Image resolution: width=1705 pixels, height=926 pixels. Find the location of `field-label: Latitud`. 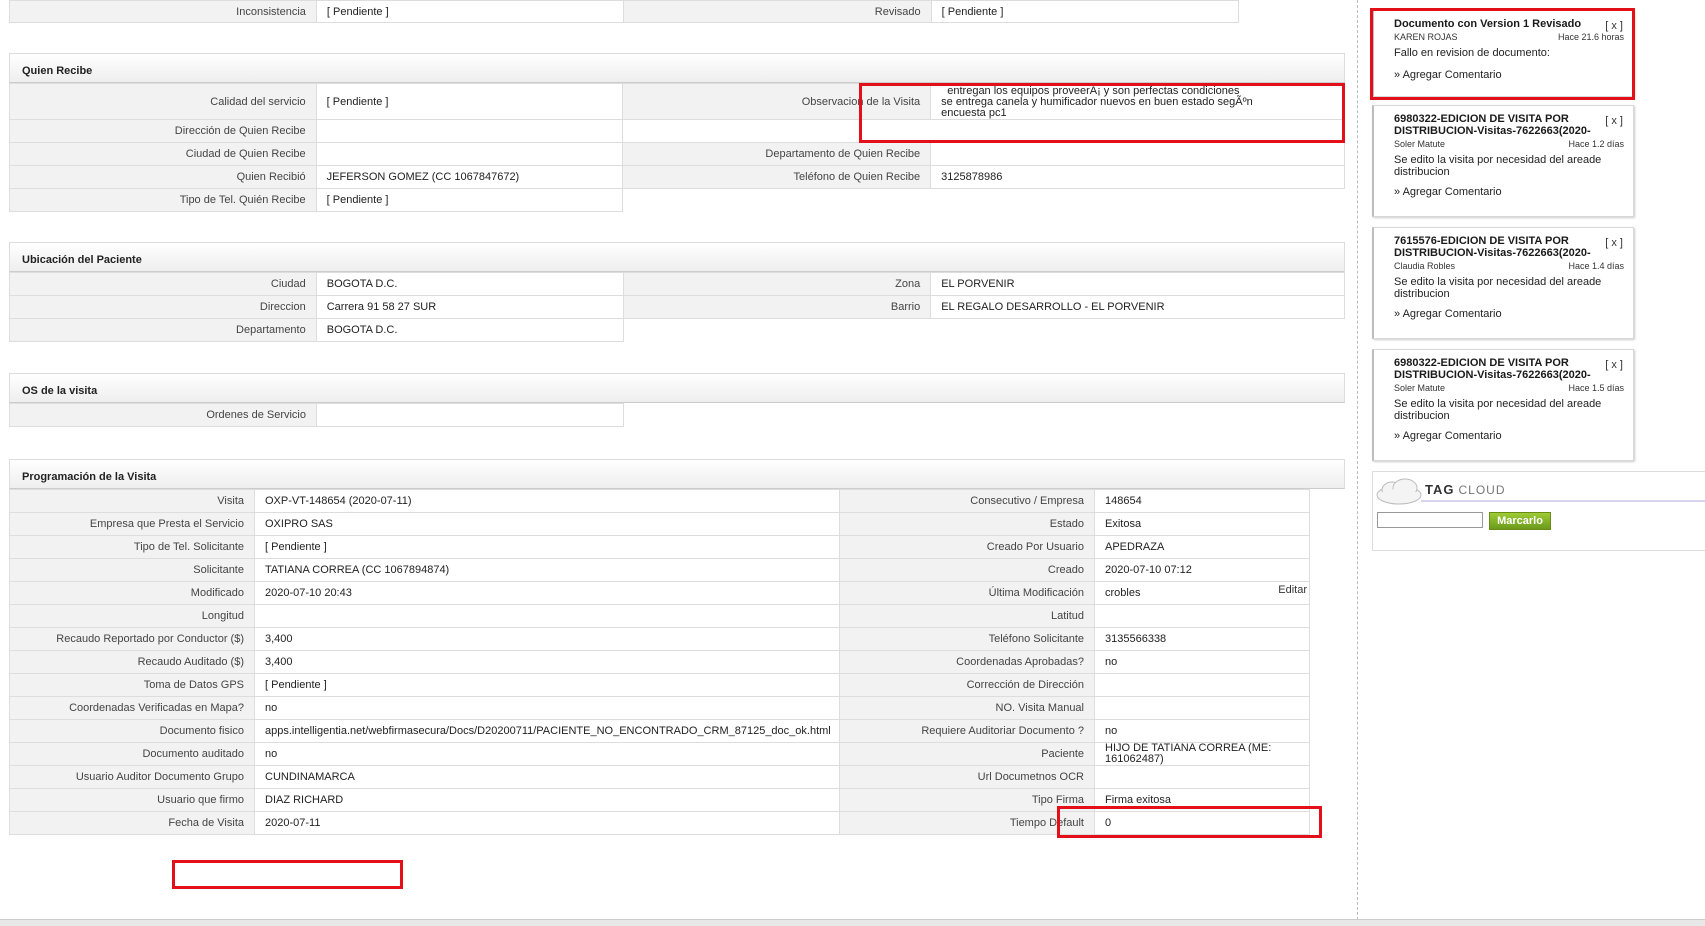

field-label: Latitud is located at coordinates (967, 616).